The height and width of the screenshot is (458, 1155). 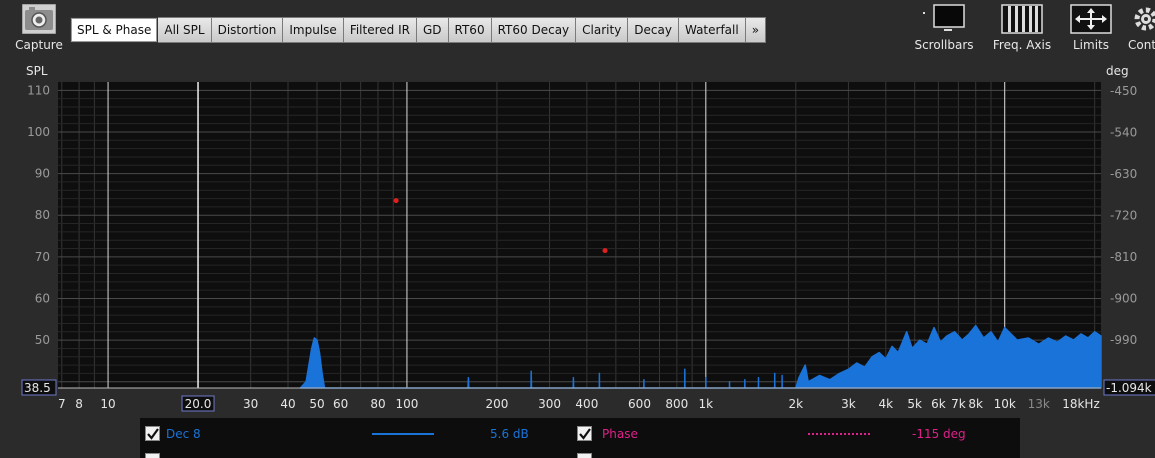 What do you see at coordinates (1123, 340) in the screenshot?
I see `y-tick-label-right: -990` at bounding box center [1123, 340].